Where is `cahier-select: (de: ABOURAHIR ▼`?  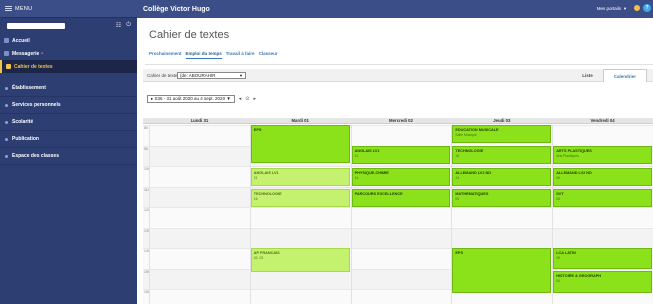 cahier-select: (de: ABOURAHIR ▼ is located at coordinates (211, 75).